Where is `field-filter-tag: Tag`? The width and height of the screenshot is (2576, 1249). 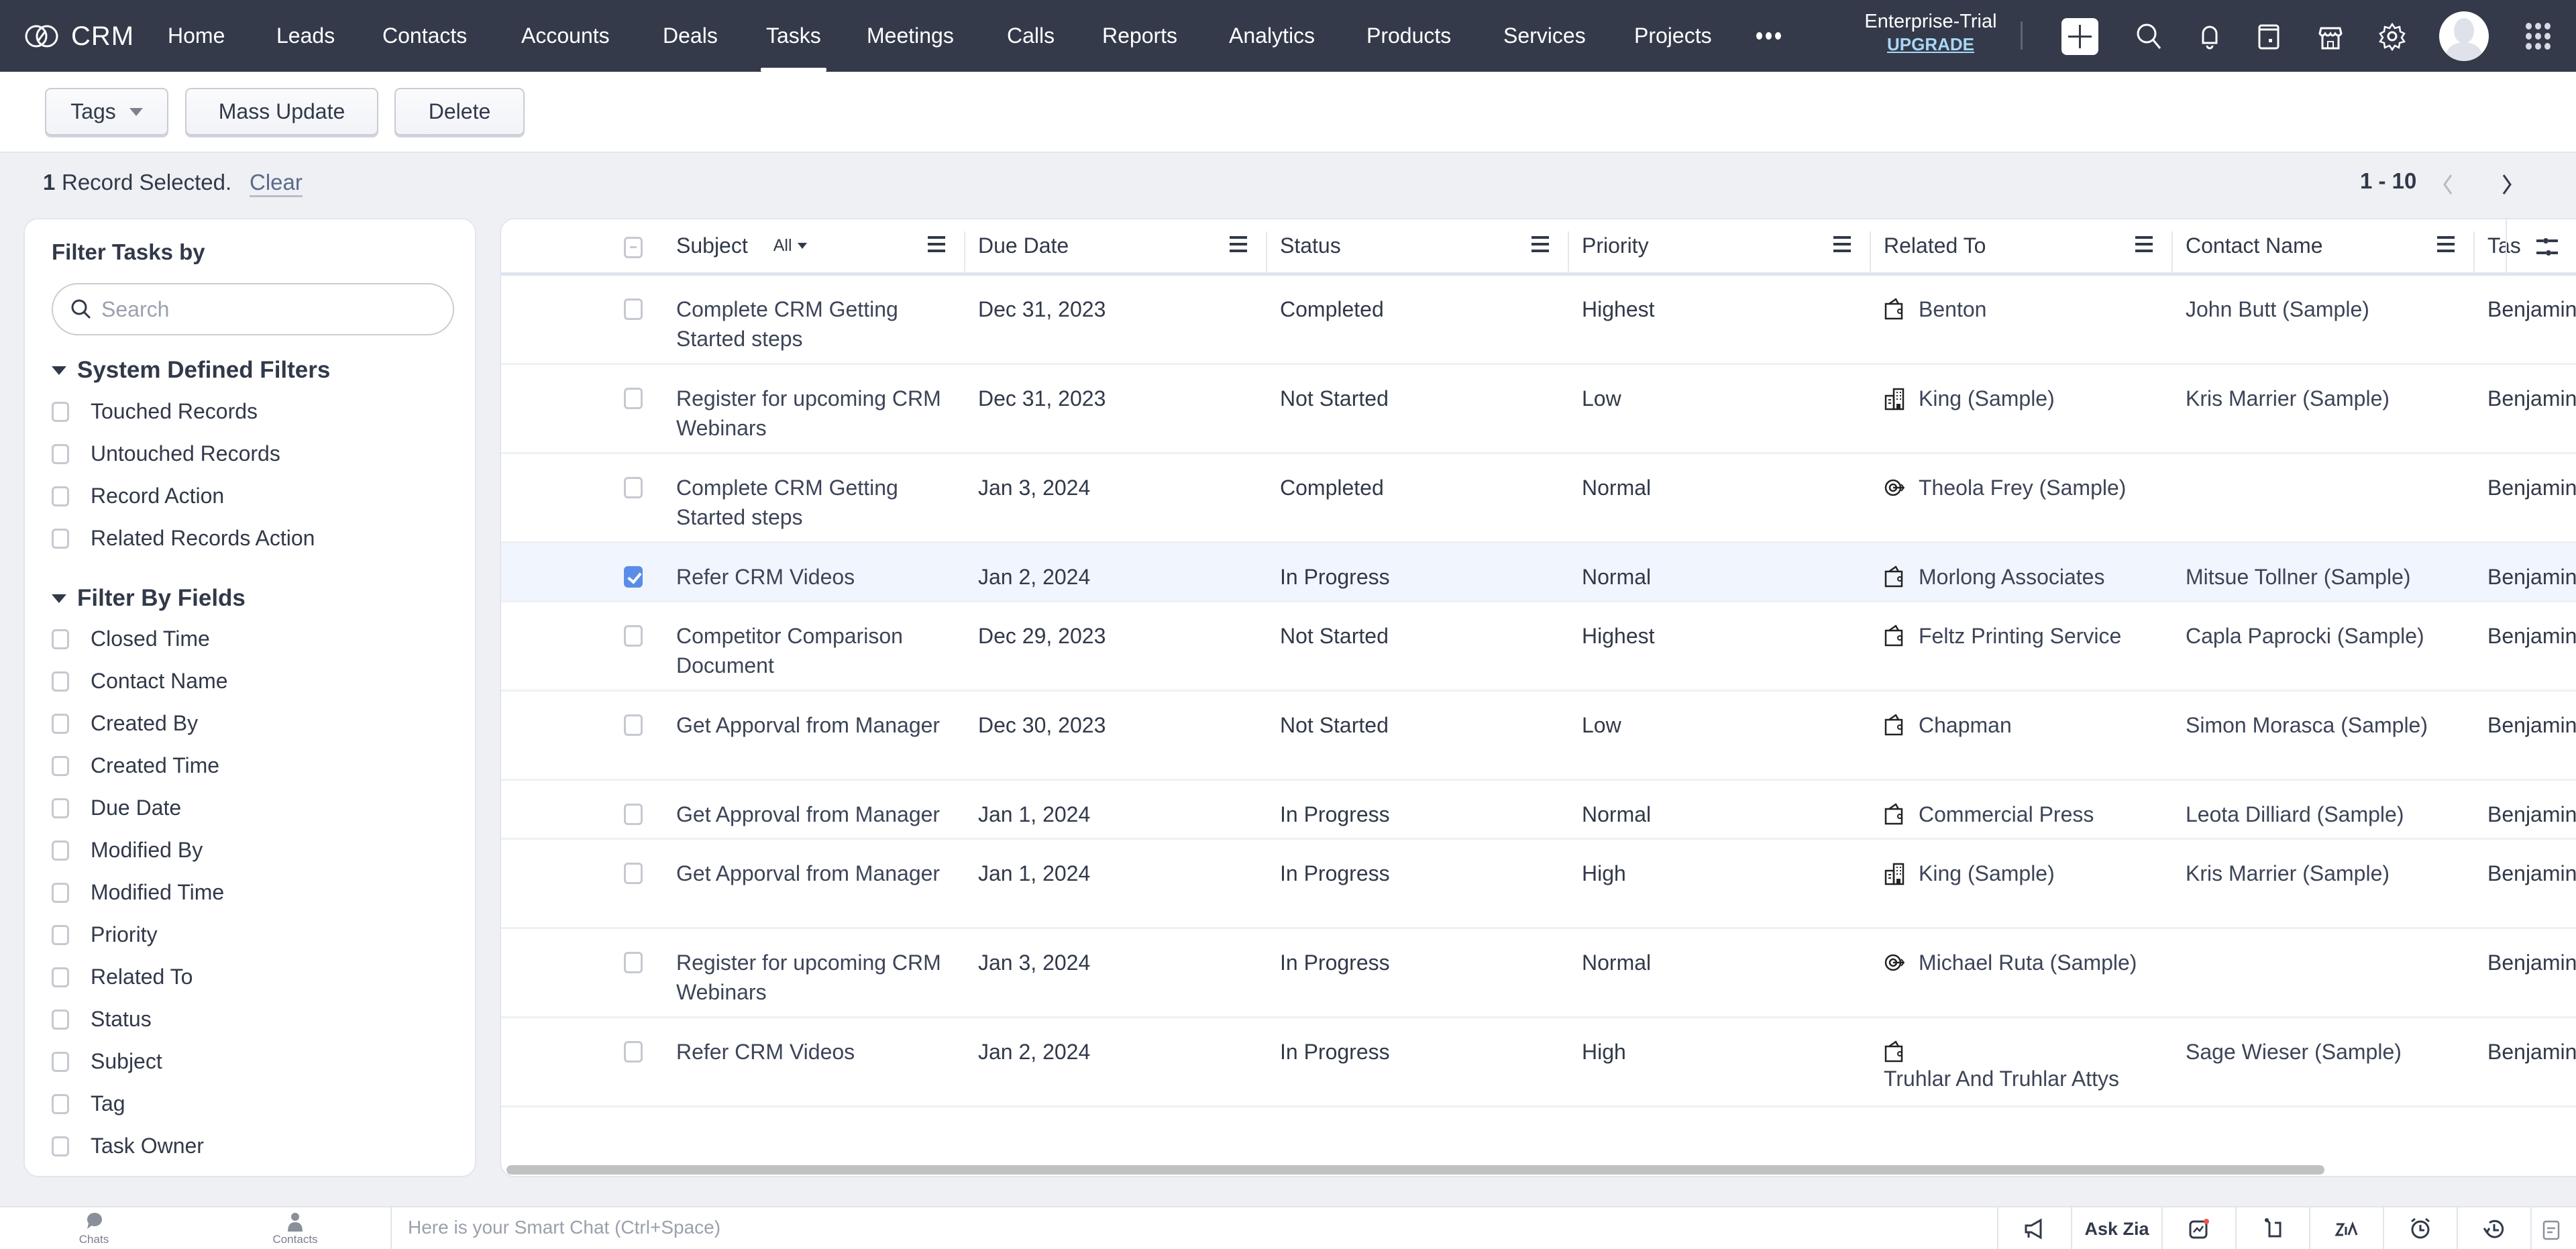 field-filter-tag: Tag is located at coordinates (140, 1104).